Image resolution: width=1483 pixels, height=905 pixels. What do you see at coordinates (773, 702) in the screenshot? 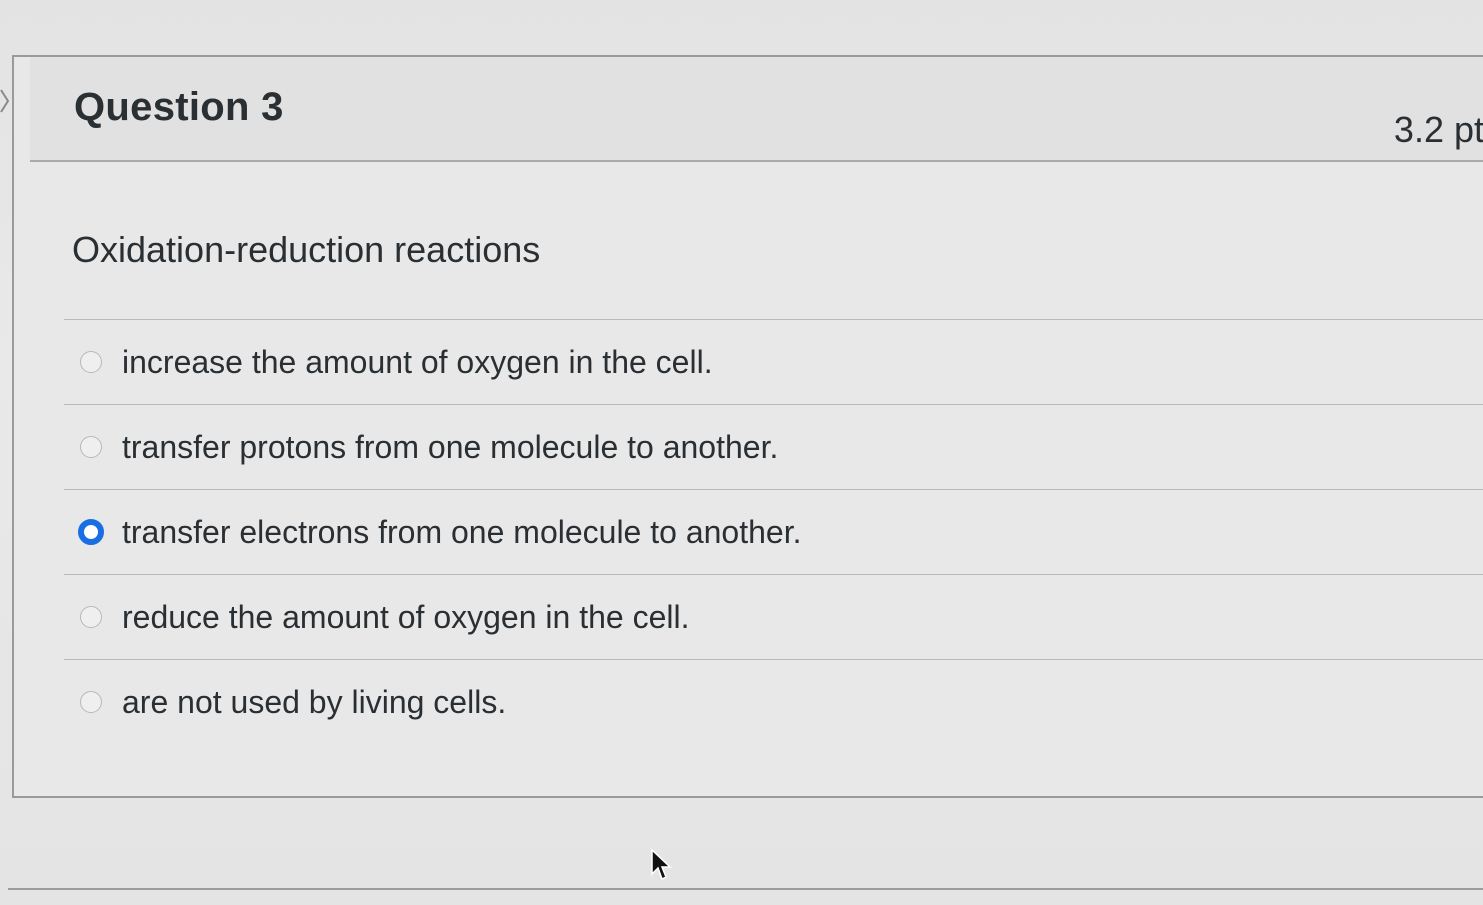
I see `answer-option: are not used by living cells.` at bounding box center [773, 702].